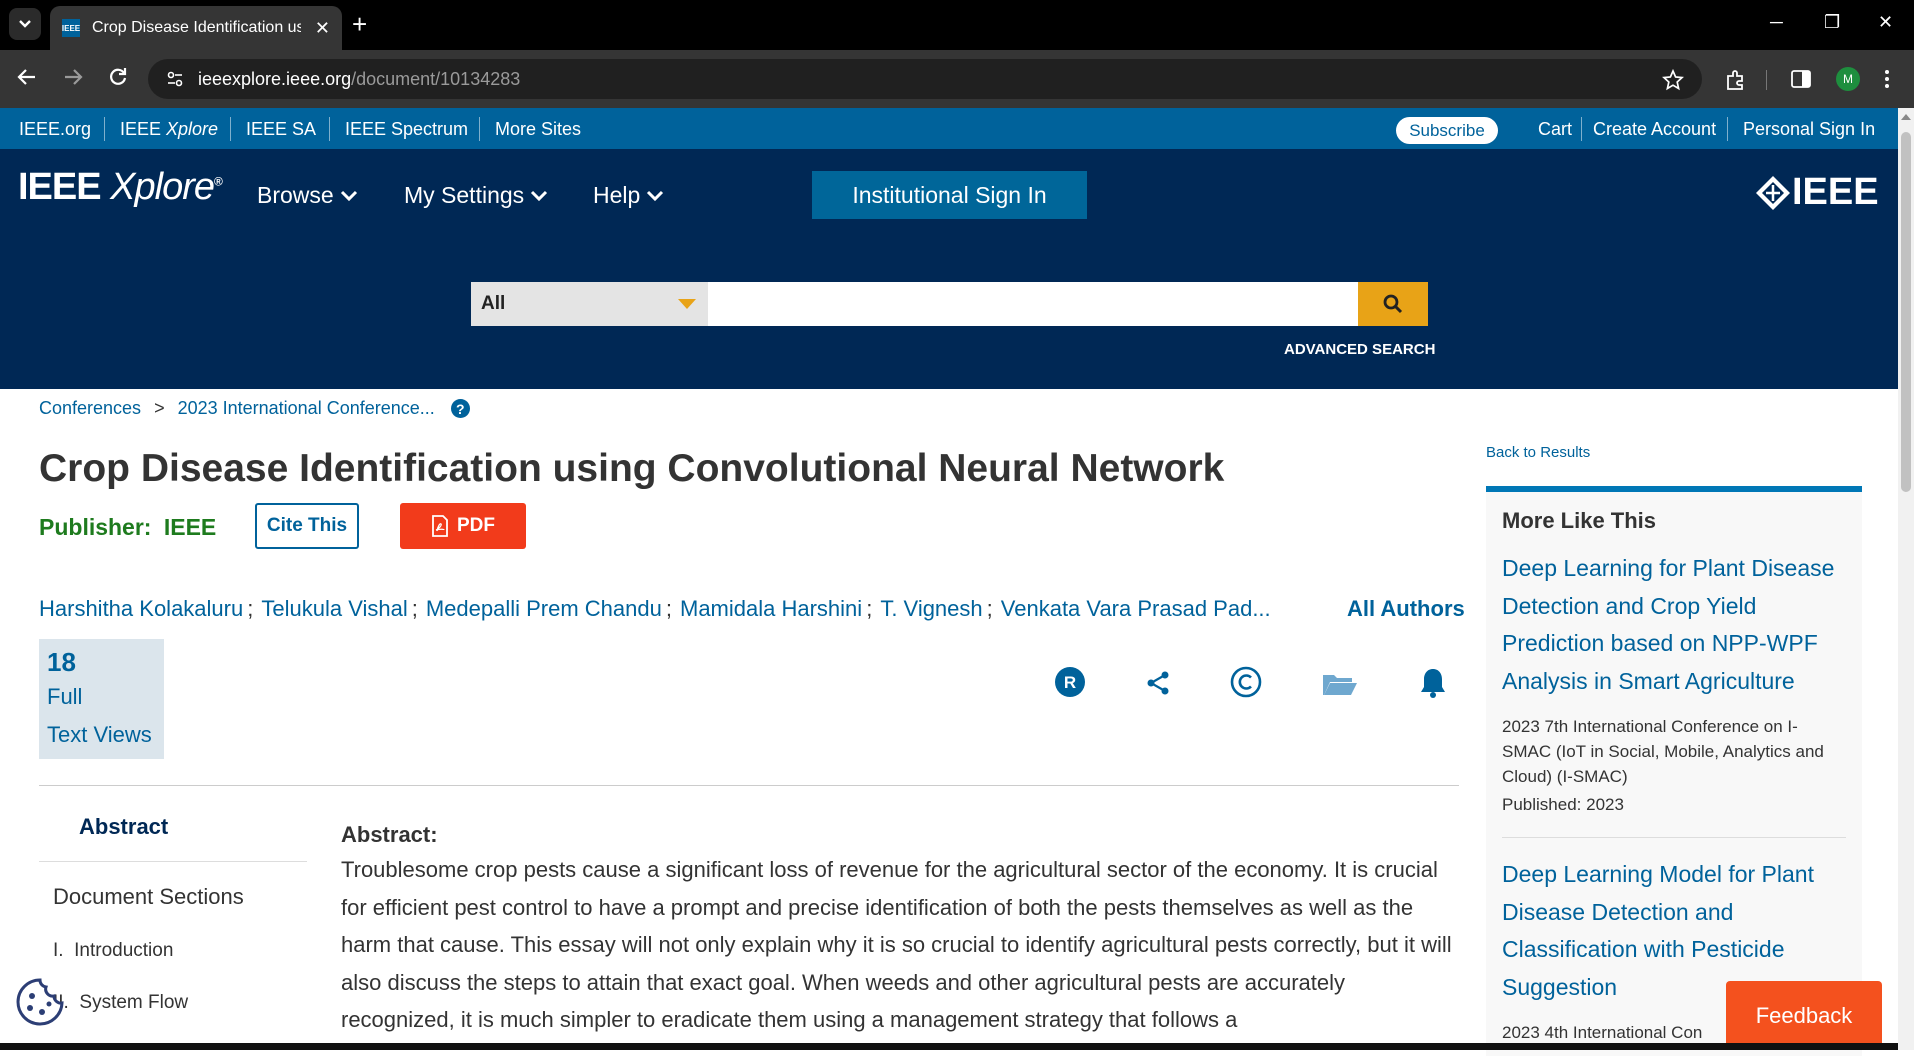 Image resolution: width=1914 pixels, height=1056 pixels. Describe the element at coordinates (1406, 609) in the screenshot. I see `all-authors-link: All Authors` at that location.